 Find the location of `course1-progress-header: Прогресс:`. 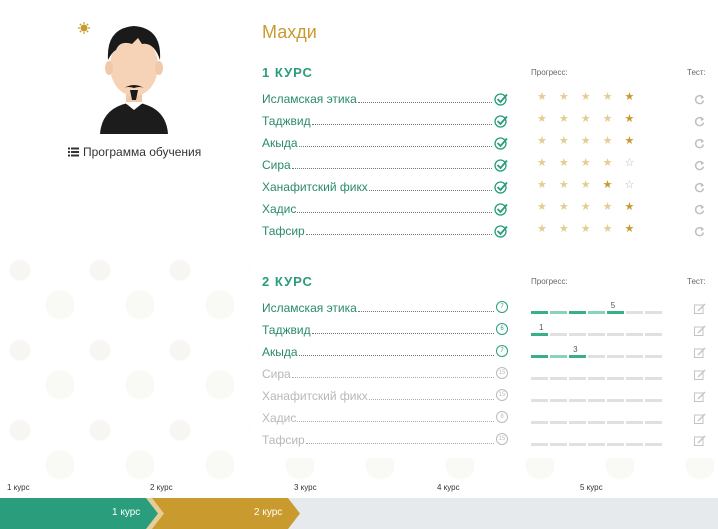

course1-progress-header: Прогресс: is located at coordinates (549, 72).